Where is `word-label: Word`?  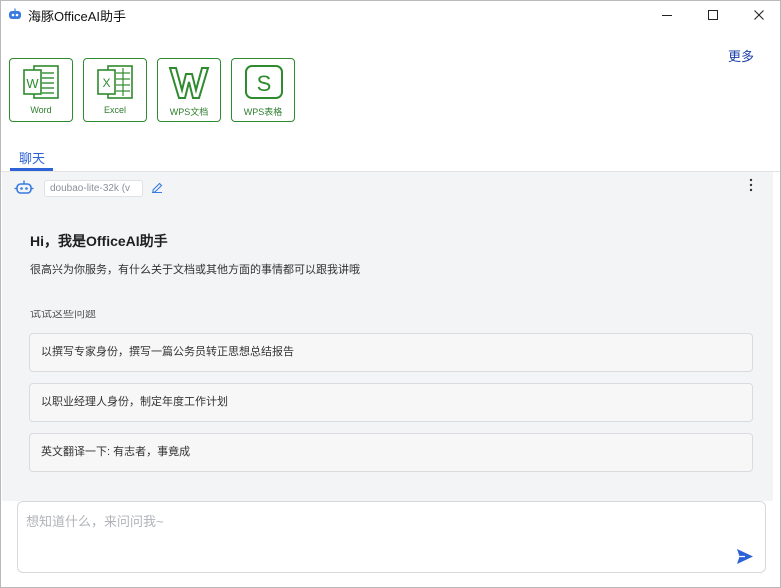 word-label: Word is located at coordinates (41, 110).